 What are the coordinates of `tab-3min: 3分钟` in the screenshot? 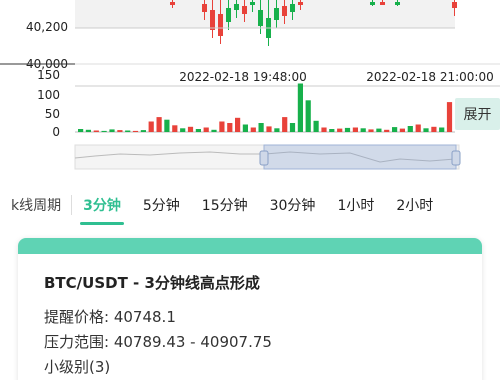 It's located at (102, 205).